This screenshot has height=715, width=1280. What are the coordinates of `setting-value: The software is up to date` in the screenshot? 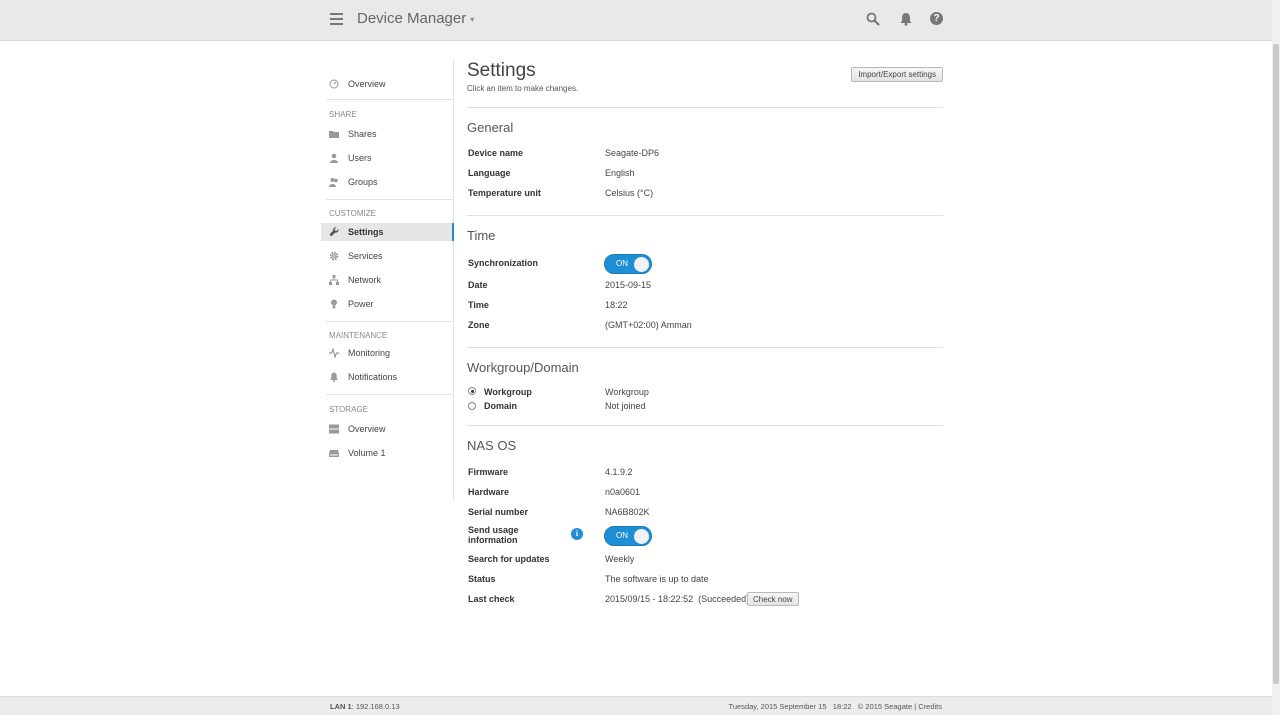 It's located at (657, 579).